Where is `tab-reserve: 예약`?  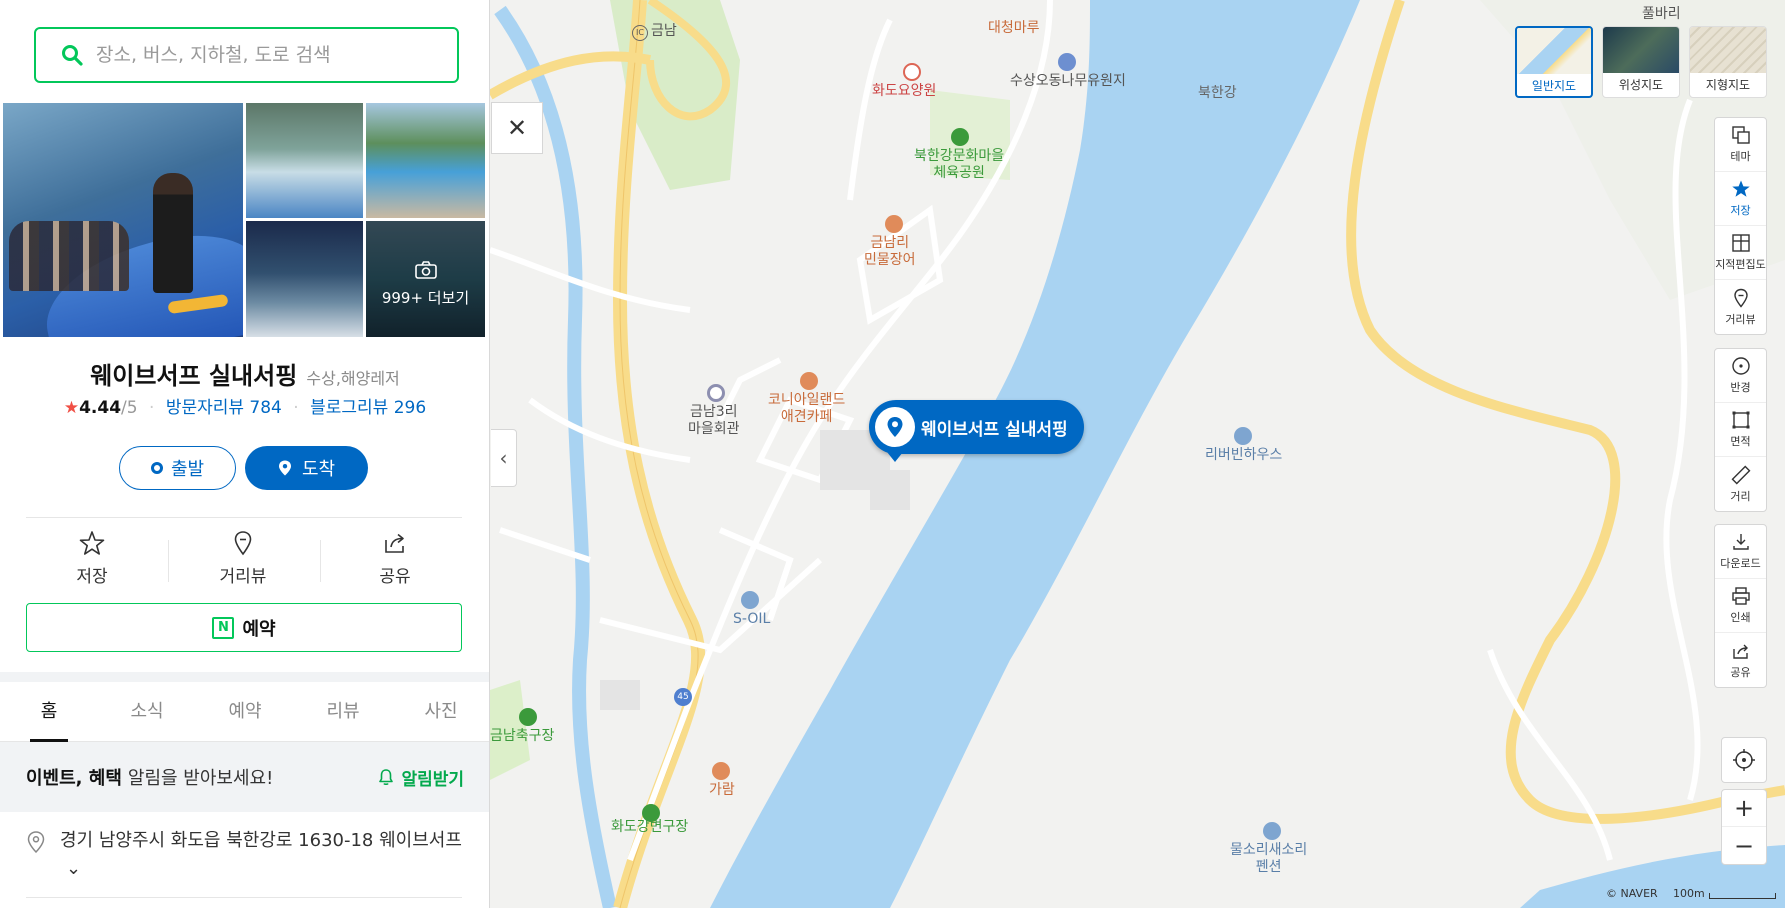
tab-reserve: 예약 is located at coordinates (245, 711).